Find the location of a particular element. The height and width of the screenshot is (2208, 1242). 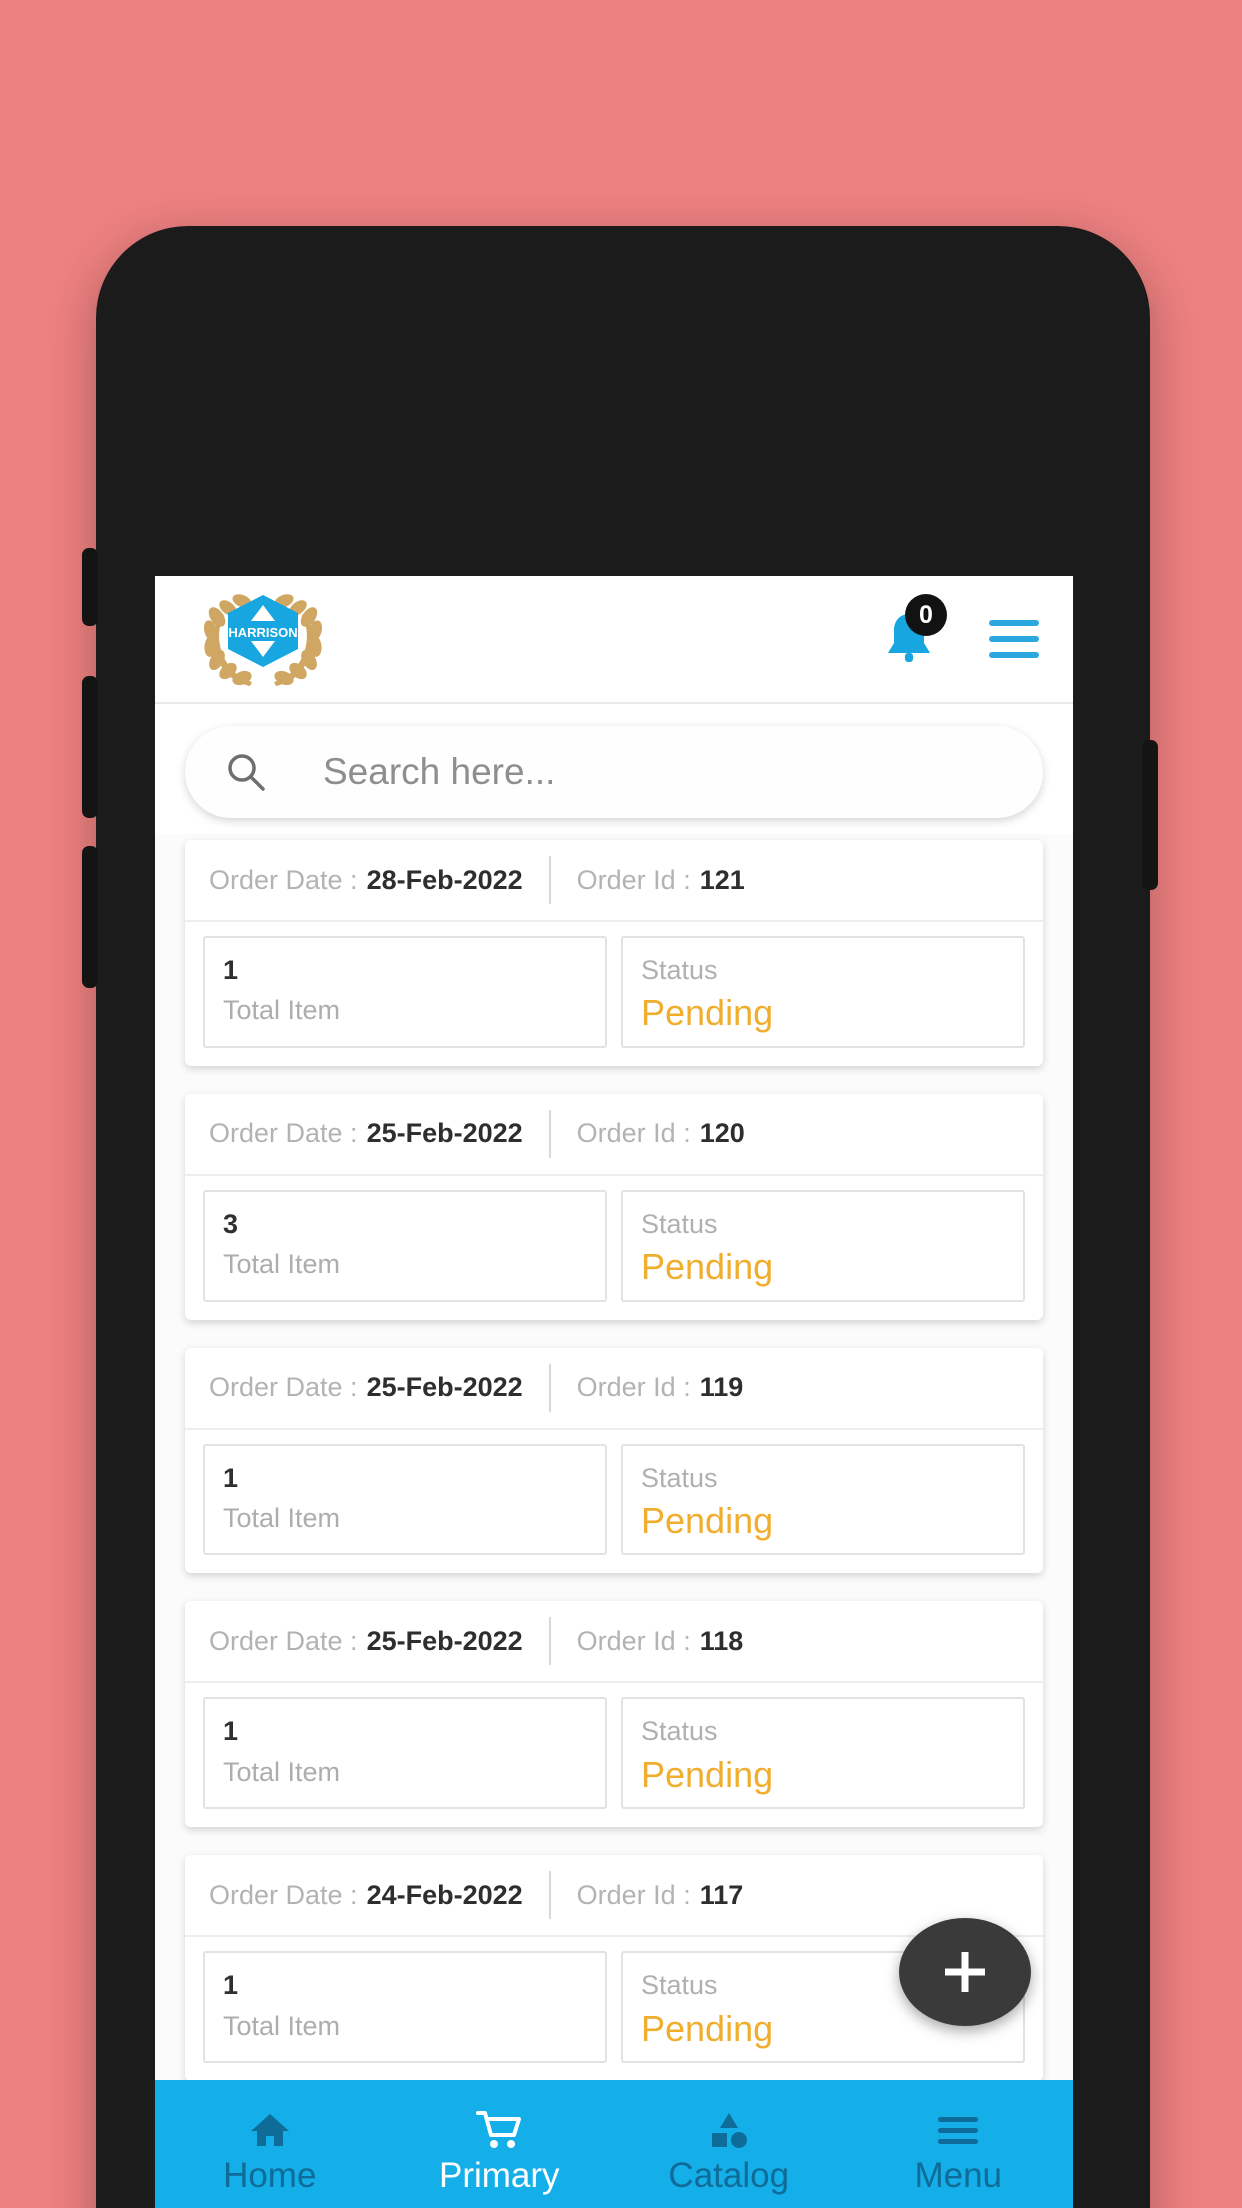

search-icon is located at coordinates (246, 772).